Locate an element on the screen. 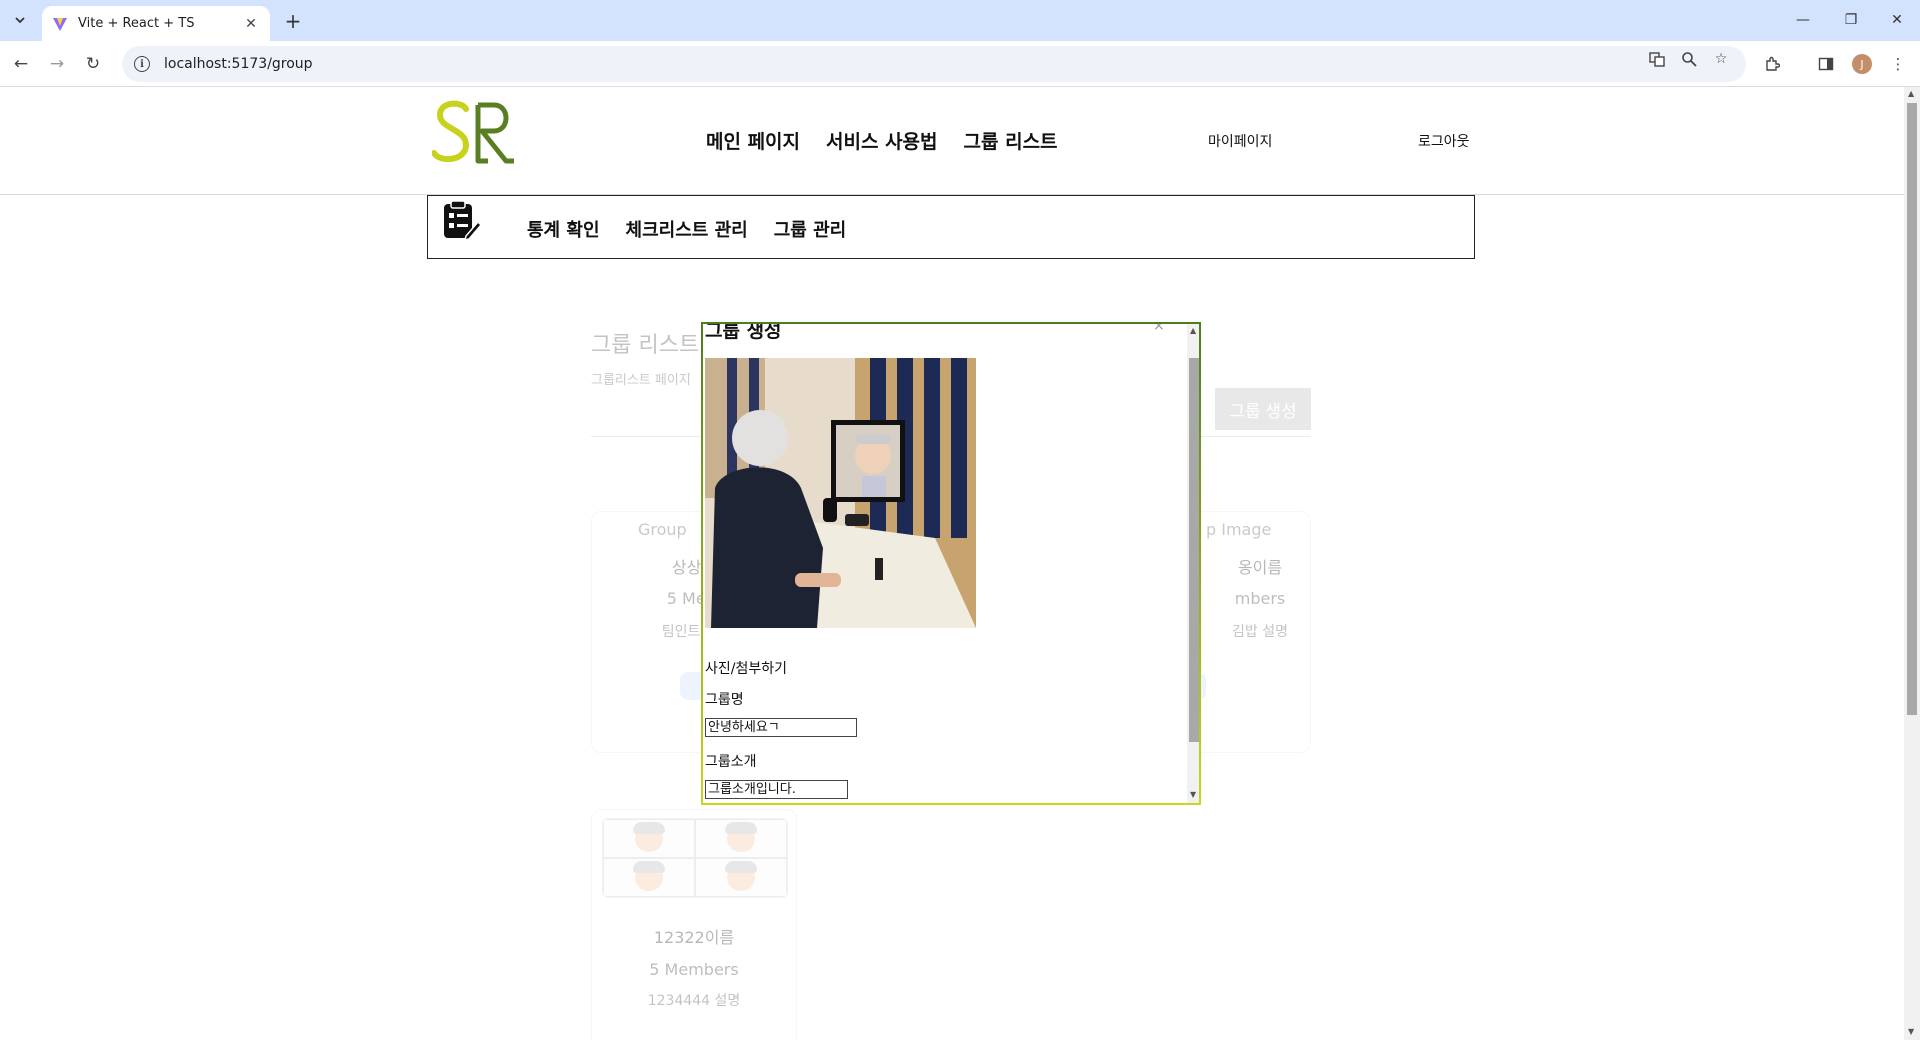  new-tab-icon: + is located at coordinates (293, 21).